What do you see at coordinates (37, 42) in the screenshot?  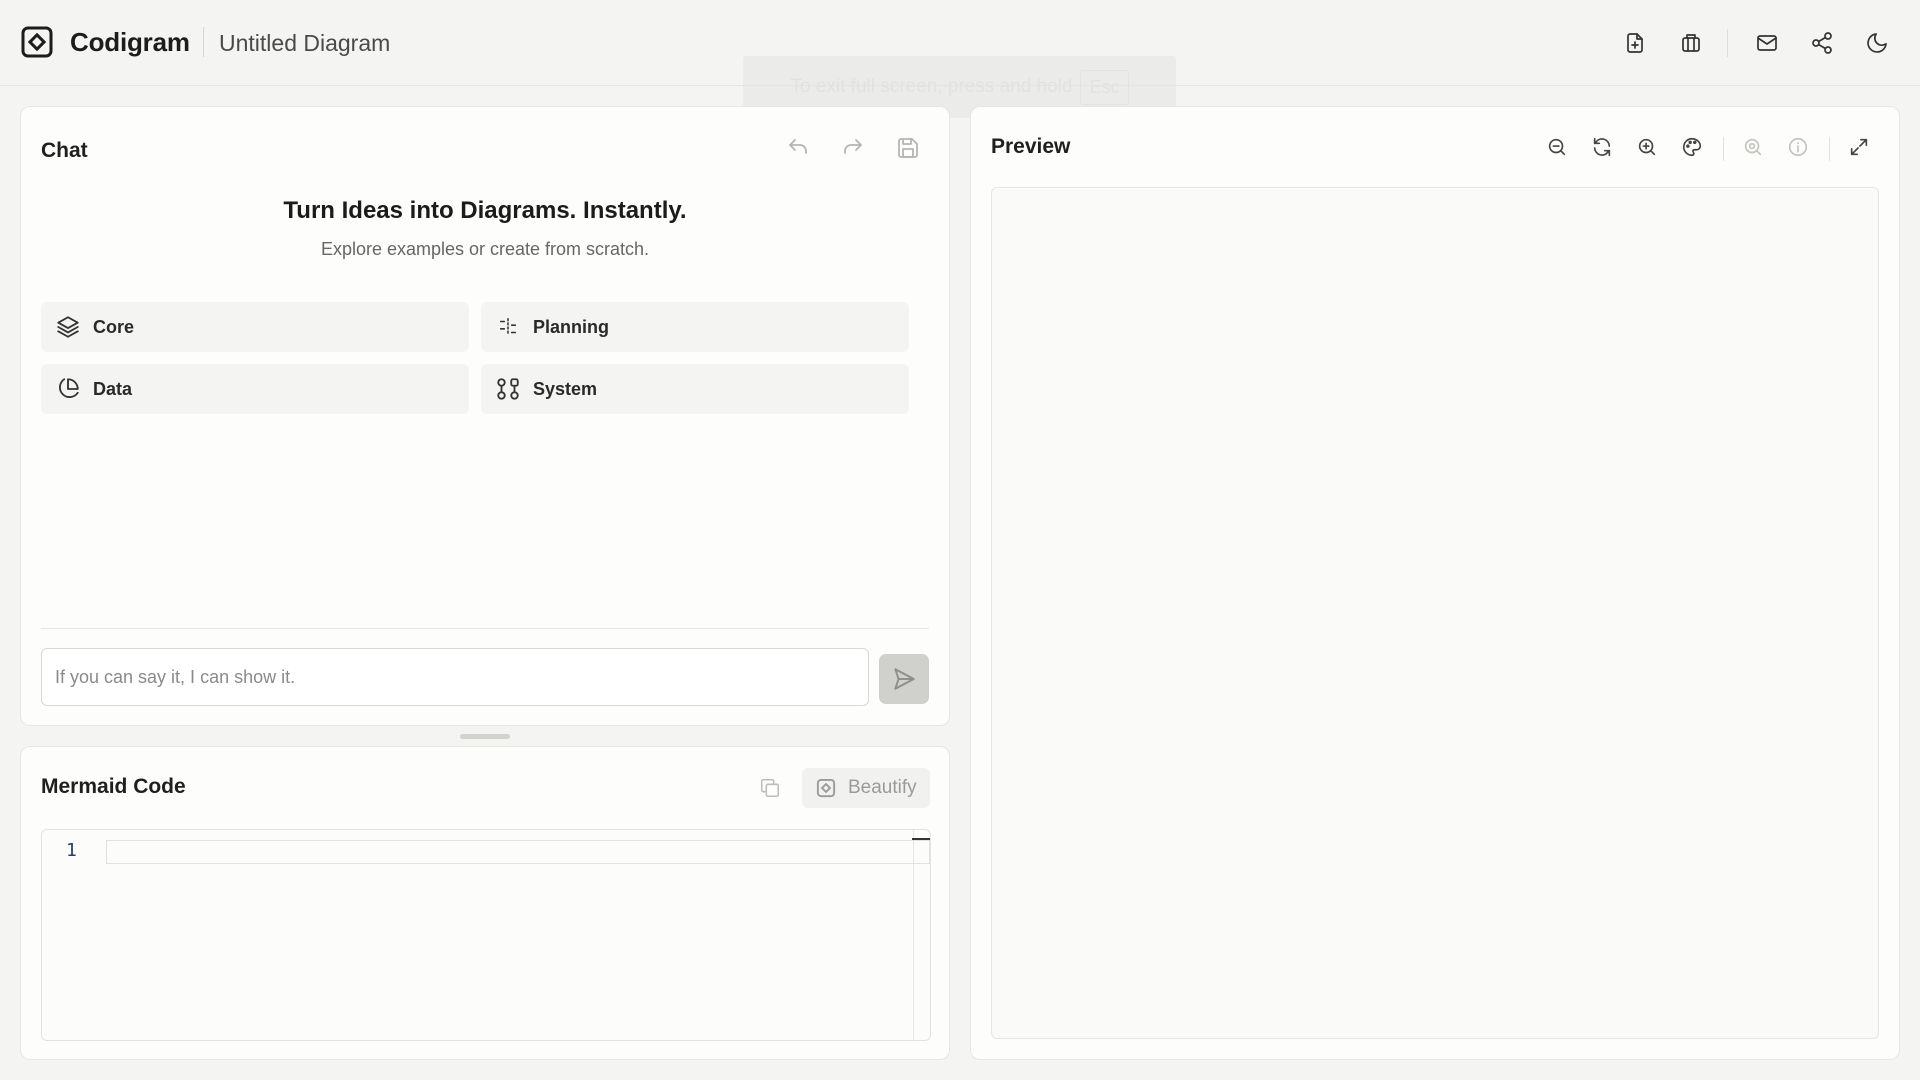 I see `codigram-logo-icon` at bounding box center [37, 42].